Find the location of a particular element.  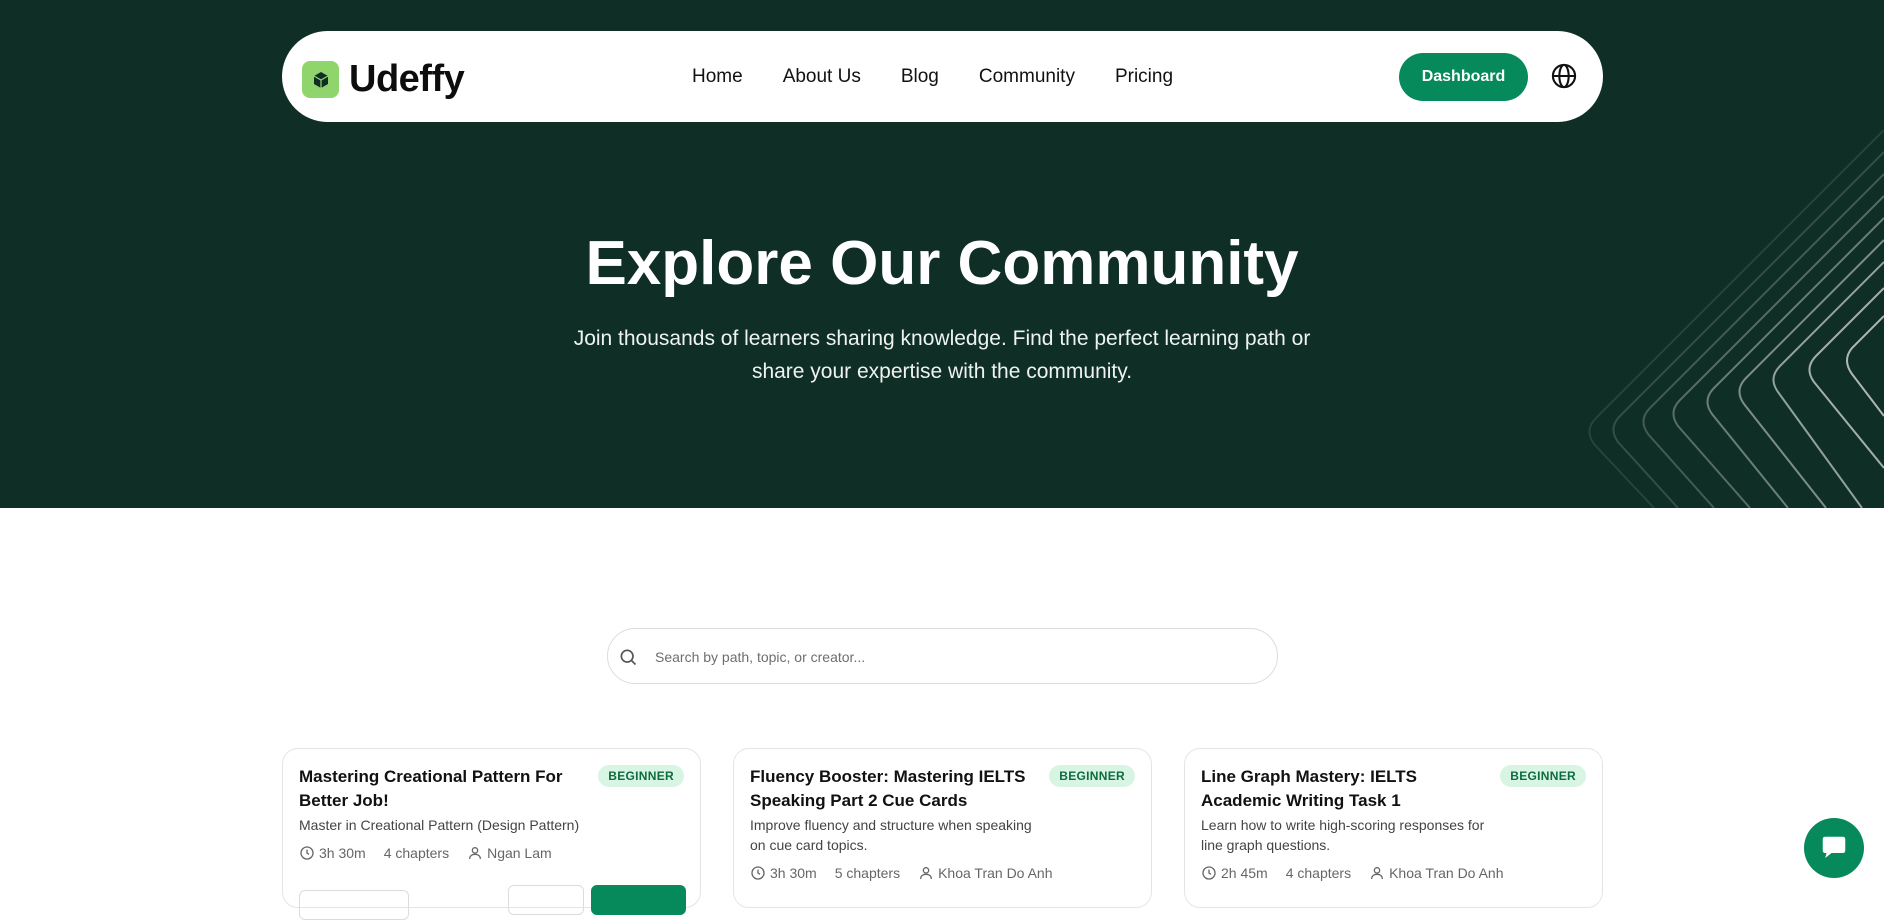

decorative-lines is located at coordinates (1736, 319).